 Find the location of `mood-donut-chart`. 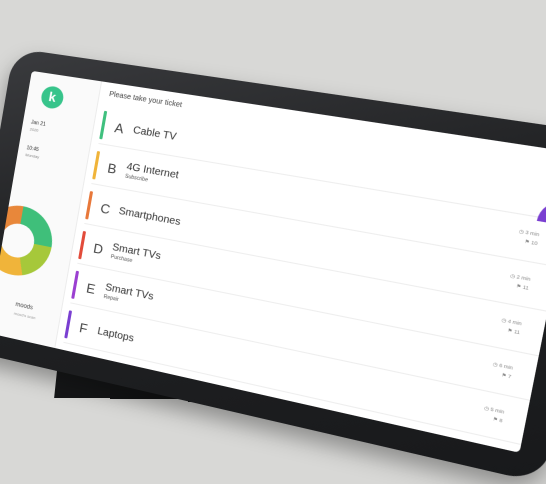

mood-donut-chart is located at coordinates (29, 240).